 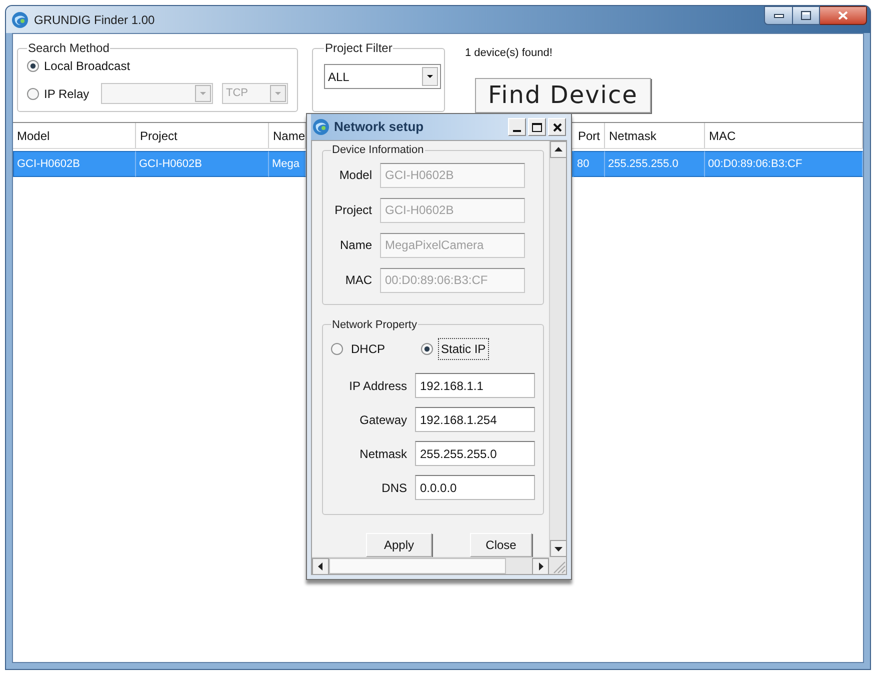 I want to click on table-cell: 255.255.255.0, so click(x=655, y=164).